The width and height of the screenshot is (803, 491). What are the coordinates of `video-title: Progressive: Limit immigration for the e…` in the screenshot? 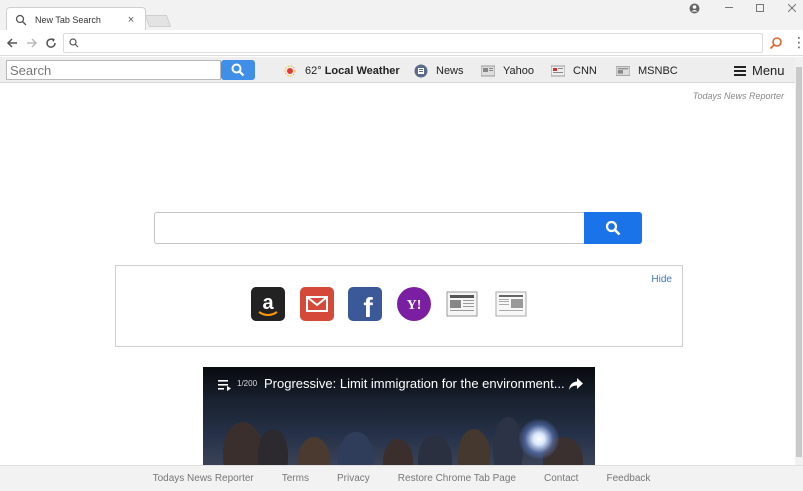 It's located at (414, 383).